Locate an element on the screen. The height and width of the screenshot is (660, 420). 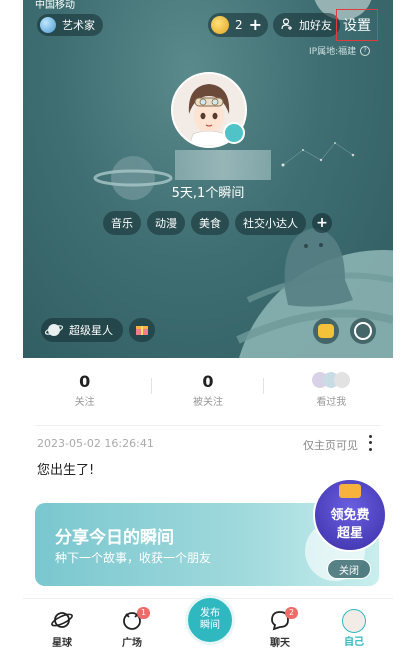
tag-item: 音乐 is located at coordinates (122, 223).